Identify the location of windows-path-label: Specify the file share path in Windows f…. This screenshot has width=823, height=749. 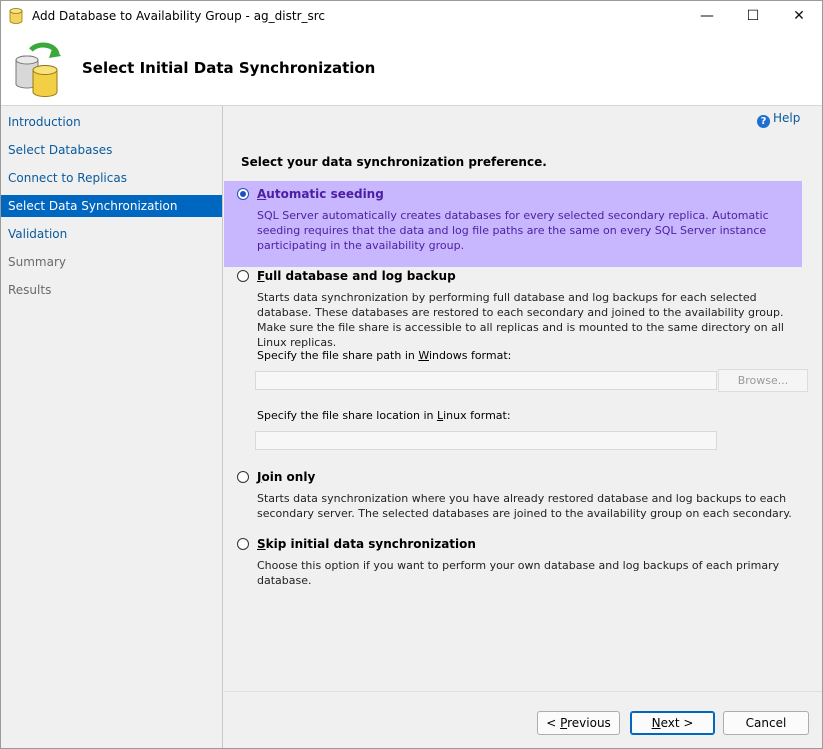
(384, 355).